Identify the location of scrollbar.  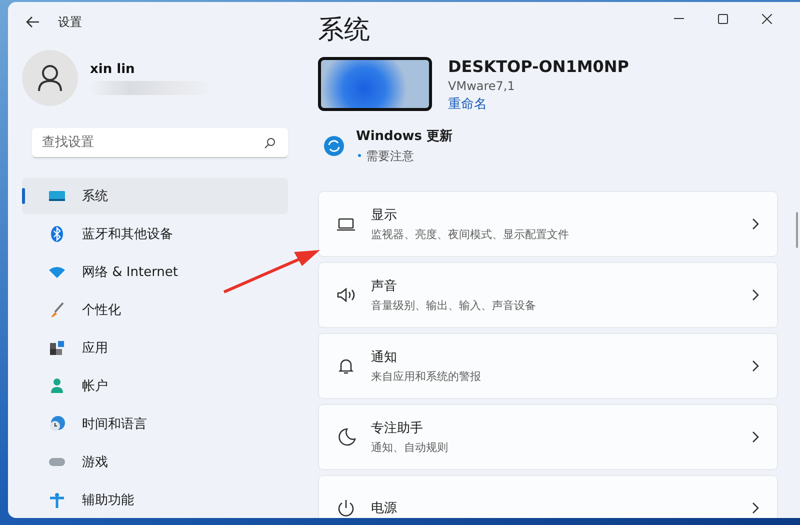
(797, 230).